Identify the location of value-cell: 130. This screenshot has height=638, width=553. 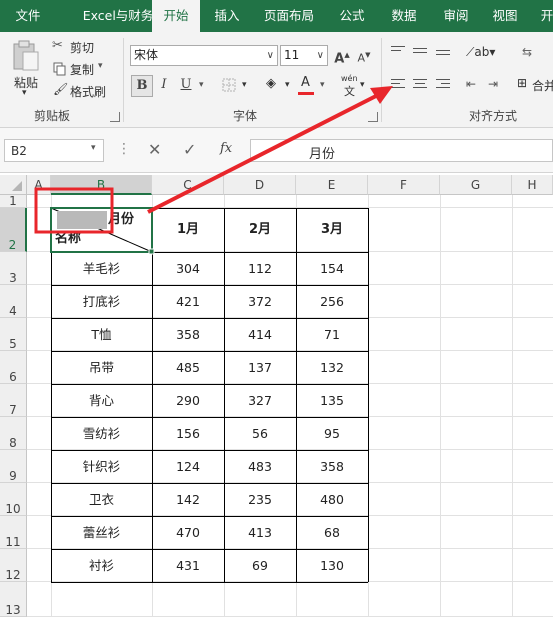
(332, 565).